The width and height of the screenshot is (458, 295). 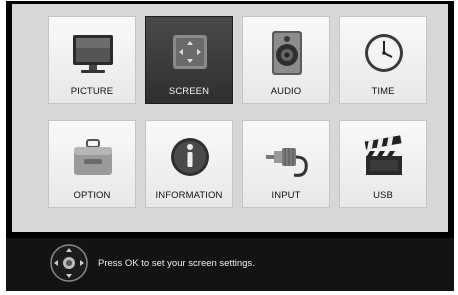 I want to click on speaker-icon, so click(x=287, y=53).